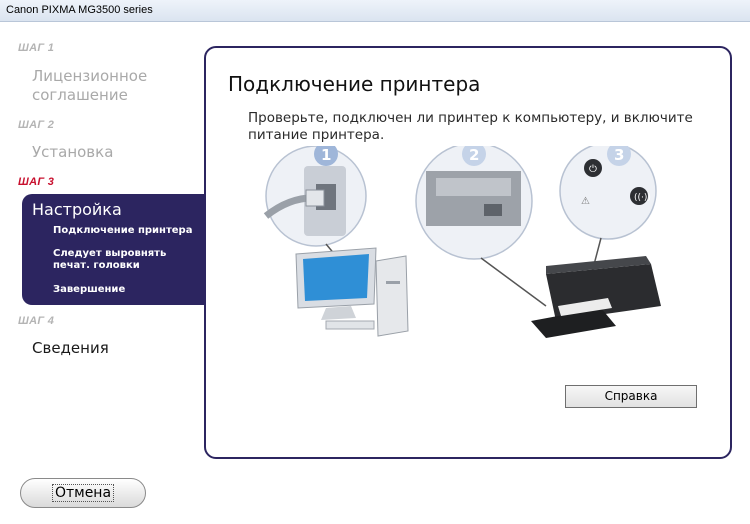 This screenshot has height=524, width=750. I want to click on step-3-title: Настройка, so click(77, 209).